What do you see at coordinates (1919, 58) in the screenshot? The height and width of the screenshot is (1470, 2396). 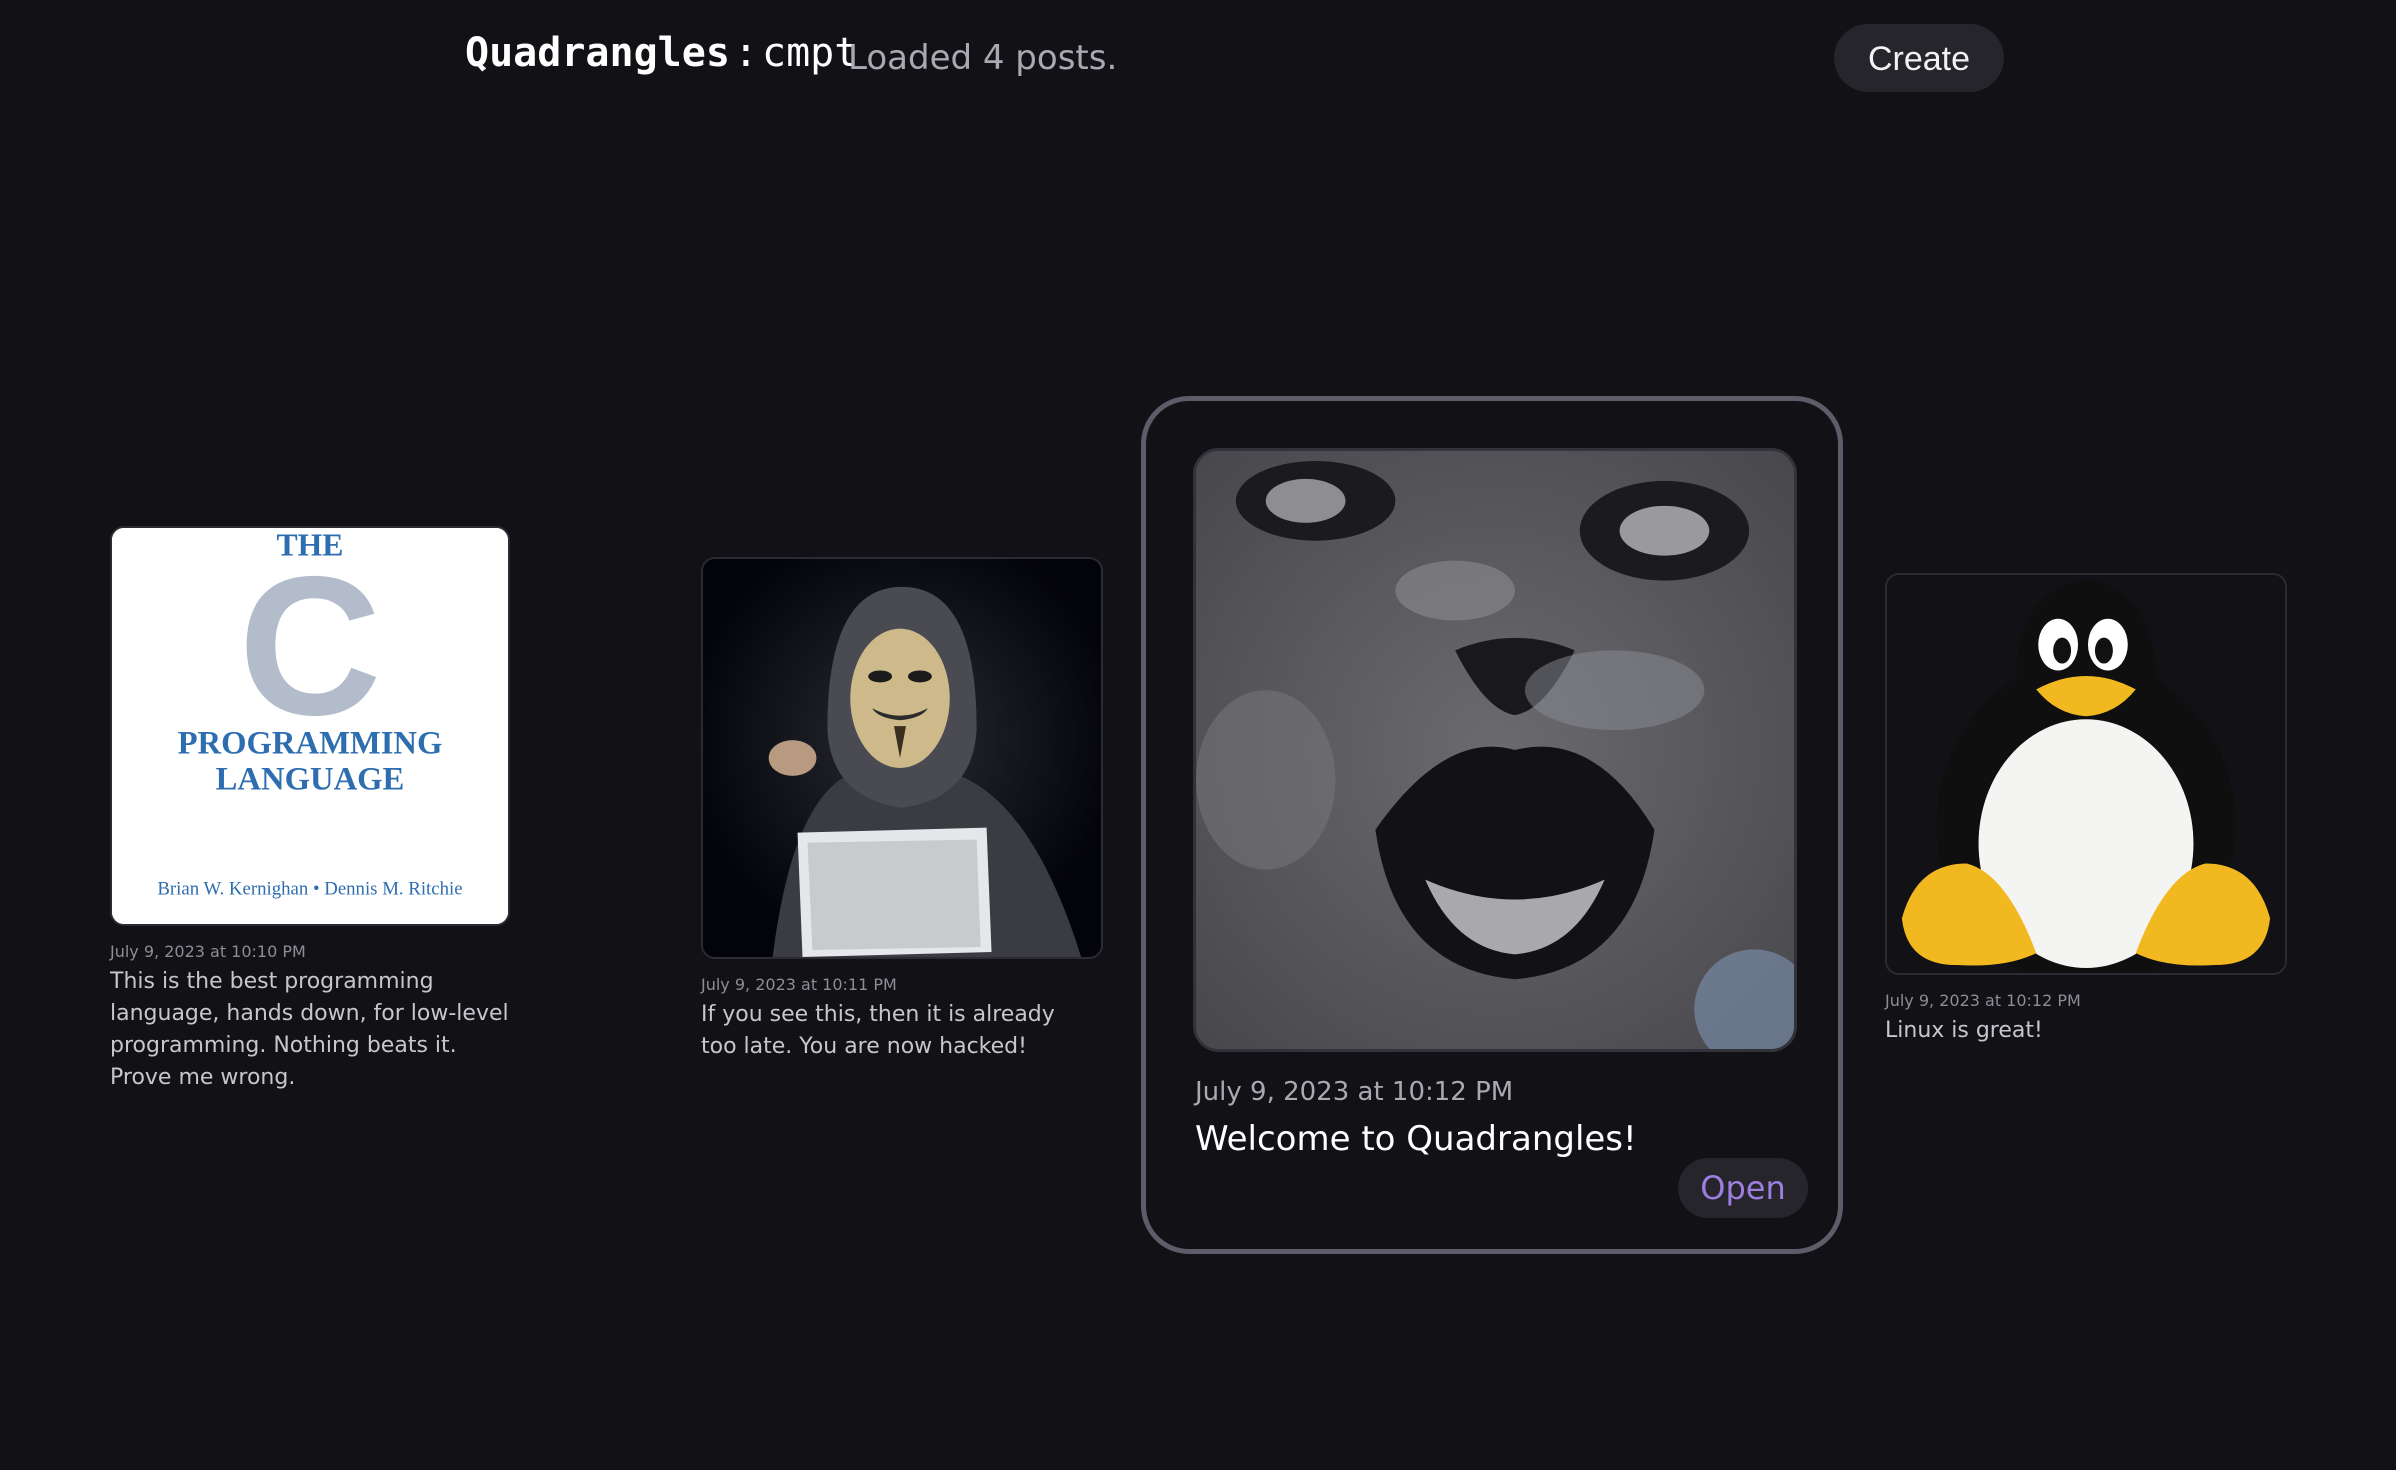 I see `create-button: Create` at bounding box center [1919, 58].